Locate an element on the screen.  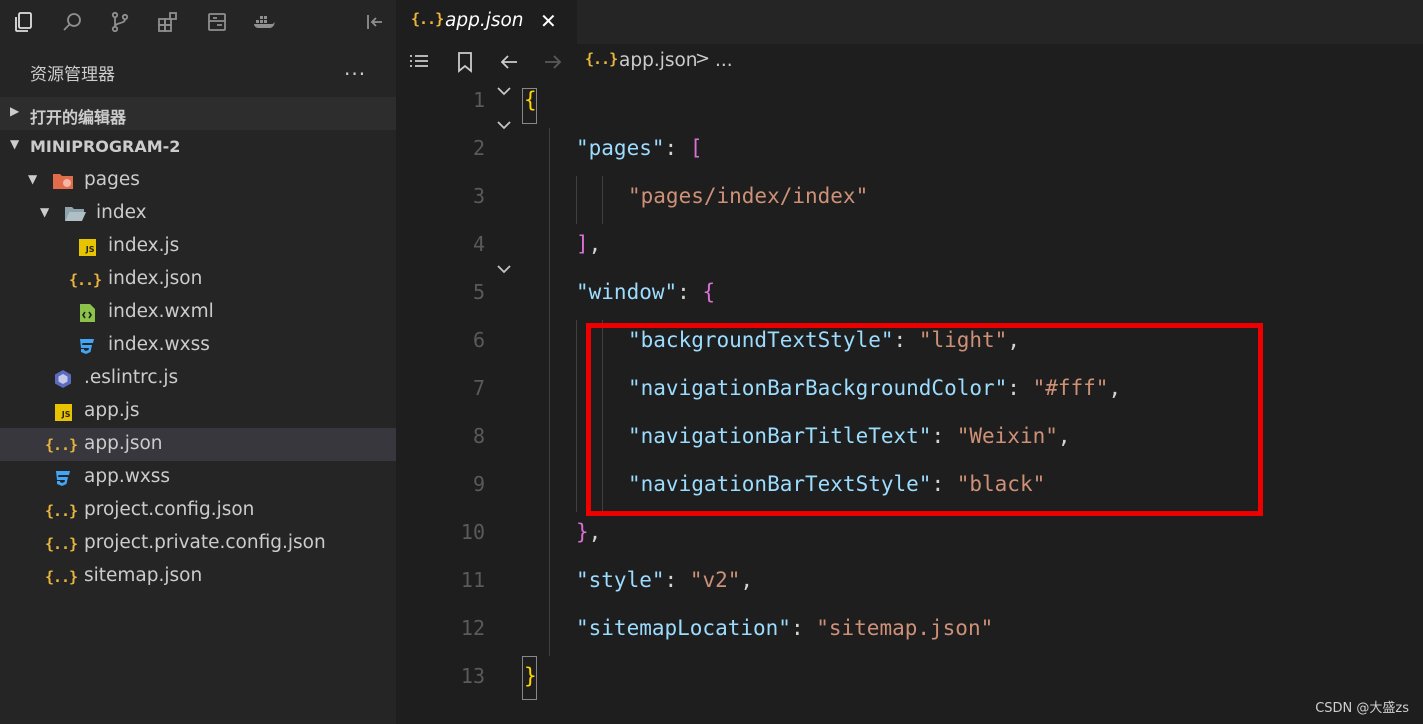
docker-icon is located at coordinates (264, 22).